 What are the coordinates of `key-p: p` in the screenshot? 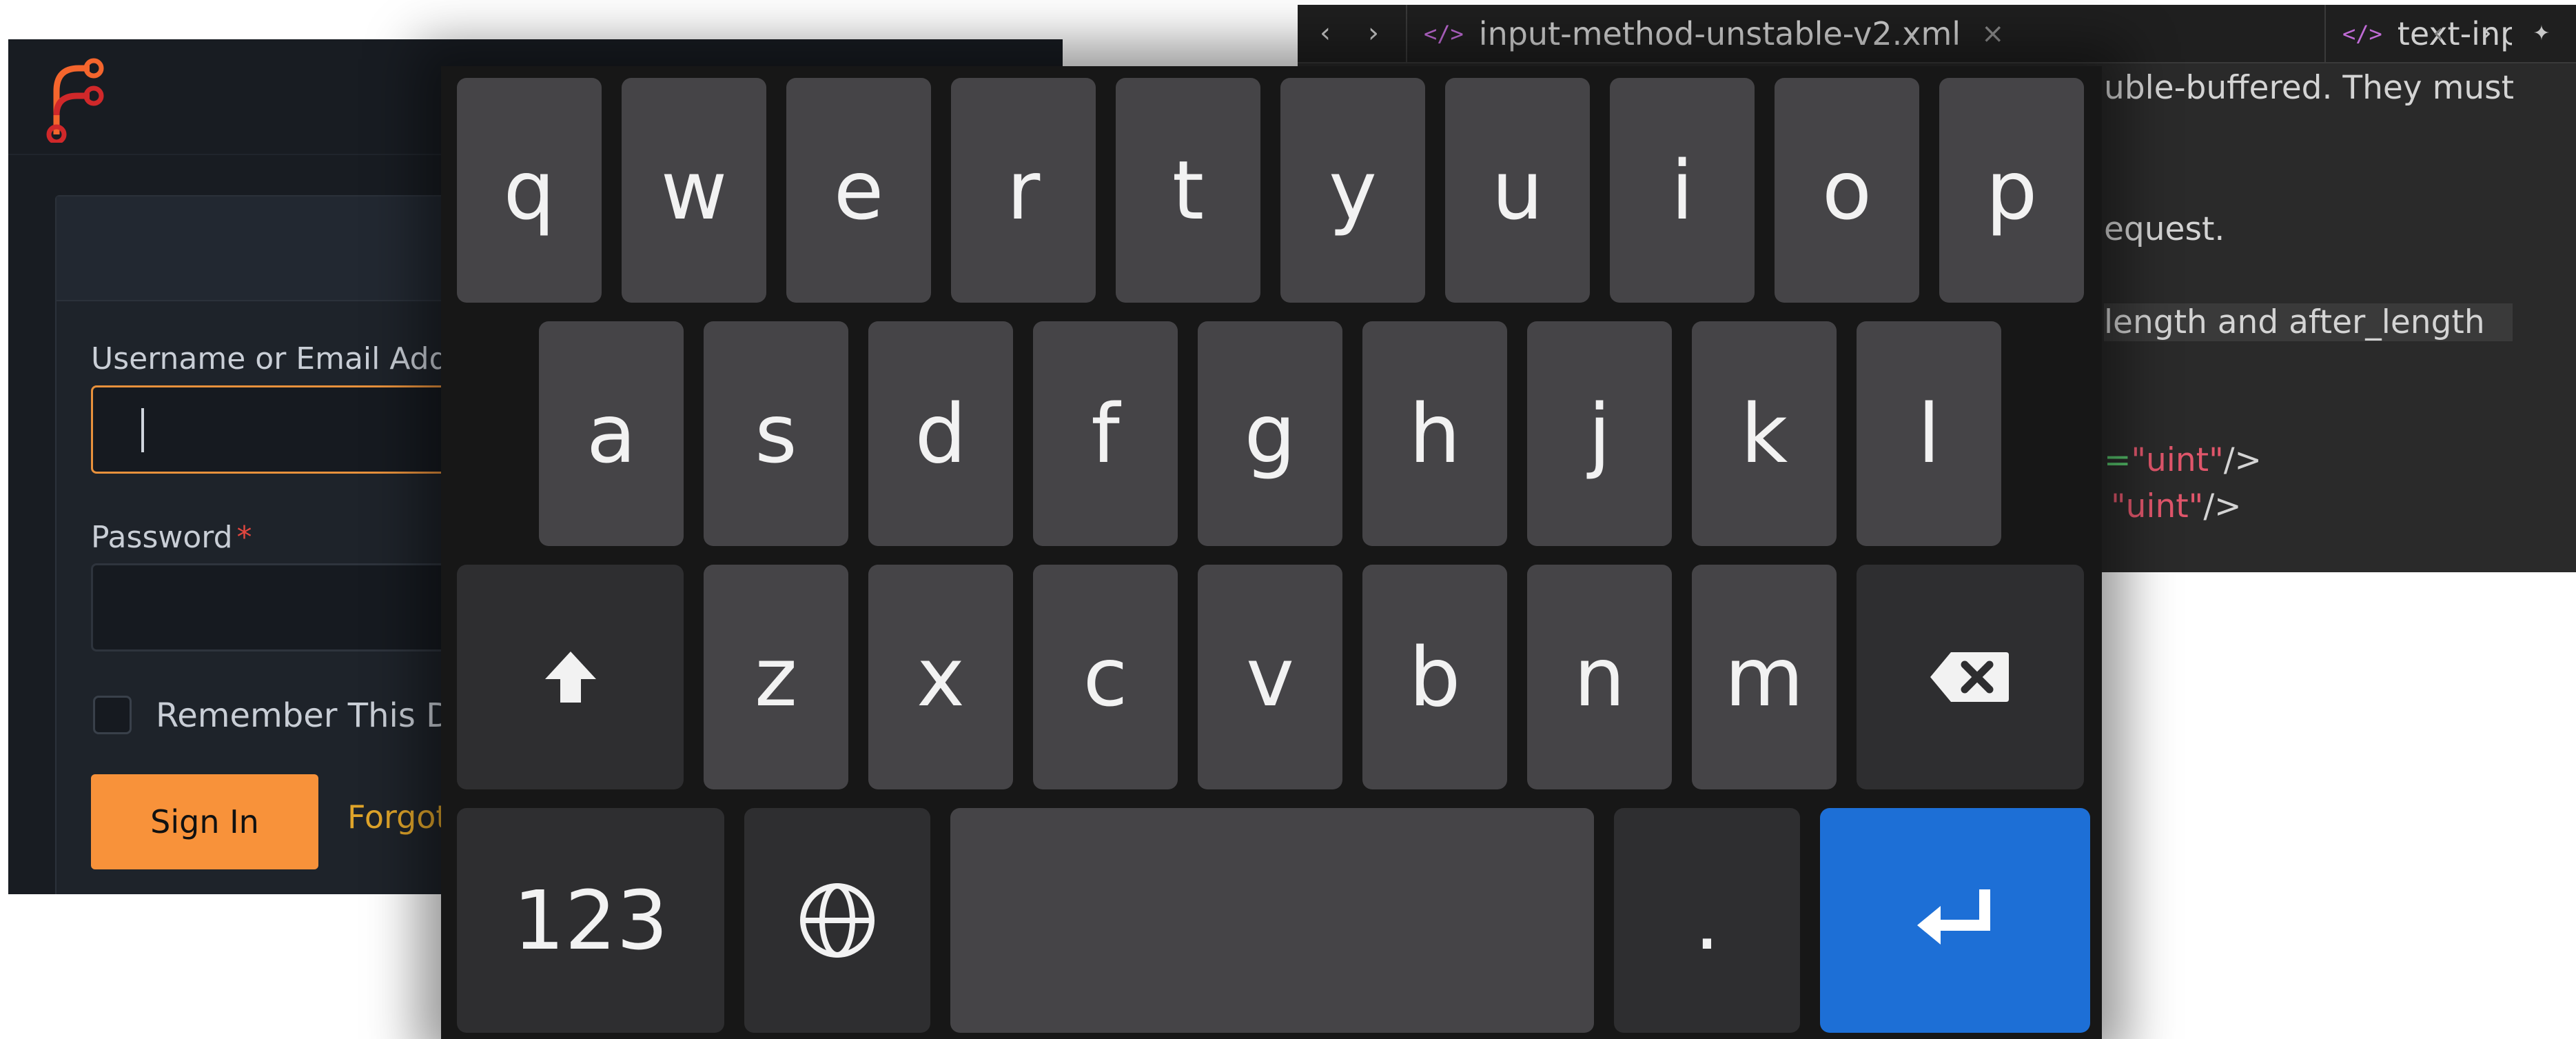 It's located at (2011, 190).